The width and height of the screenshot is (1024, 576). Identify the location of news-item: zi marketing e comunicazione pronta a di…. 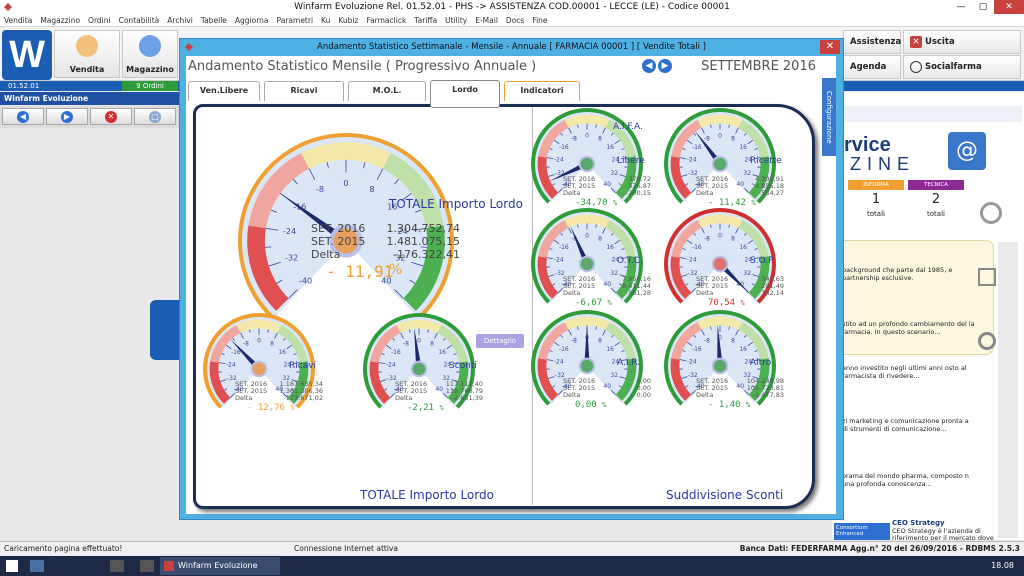
(909, 425).